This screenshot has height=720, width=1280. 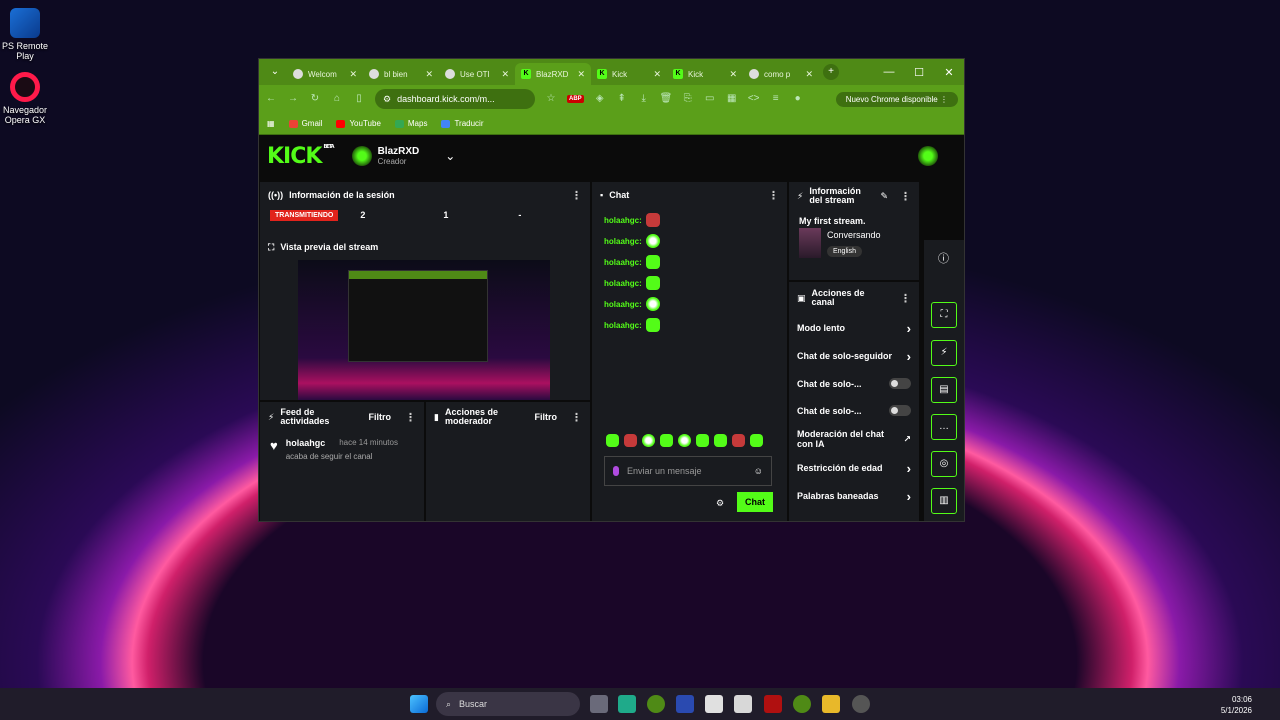 What do you see at coordinates (424, 330) in the screenshot?
I see `stream-preview-video` at bounding box center [424, 330].